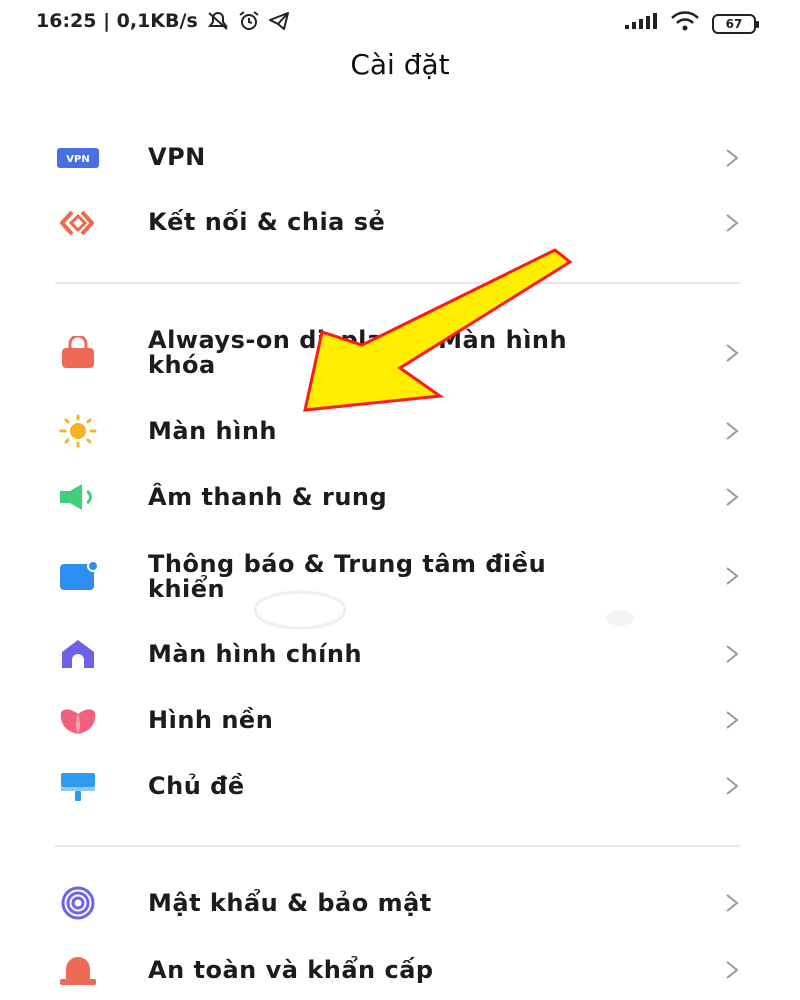 The width and height of the screenshot is (800, 1000). What do you see at coordinates (400, 223) in the screenshot?
I see `settings-item-connection-sharing: Kết nối & chia sẻ` at bounding box center [400, 223].